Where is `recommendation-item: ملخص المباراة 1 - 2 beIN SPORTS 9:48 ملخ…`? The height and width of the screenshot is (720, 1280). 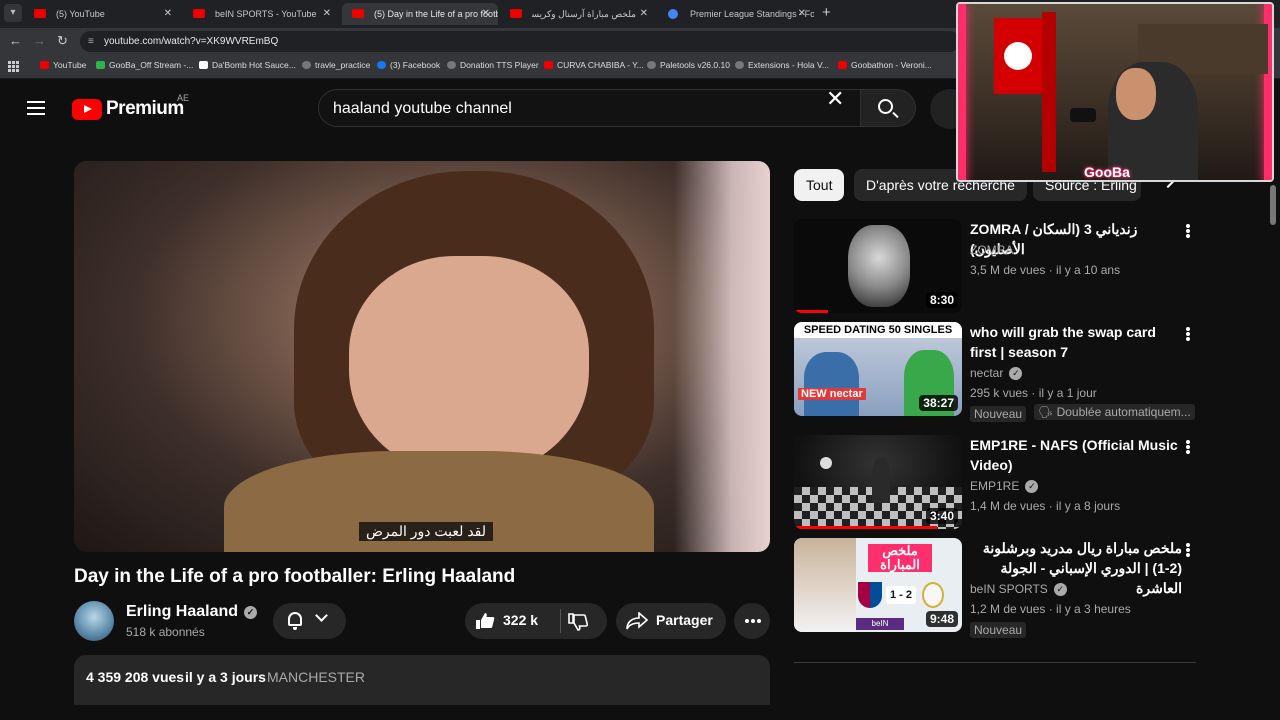 recommendation-item: ملخص المباراة 1 - 2 beIN SPORTS 9:48 ملخ… is located at coordinates (999, 593).